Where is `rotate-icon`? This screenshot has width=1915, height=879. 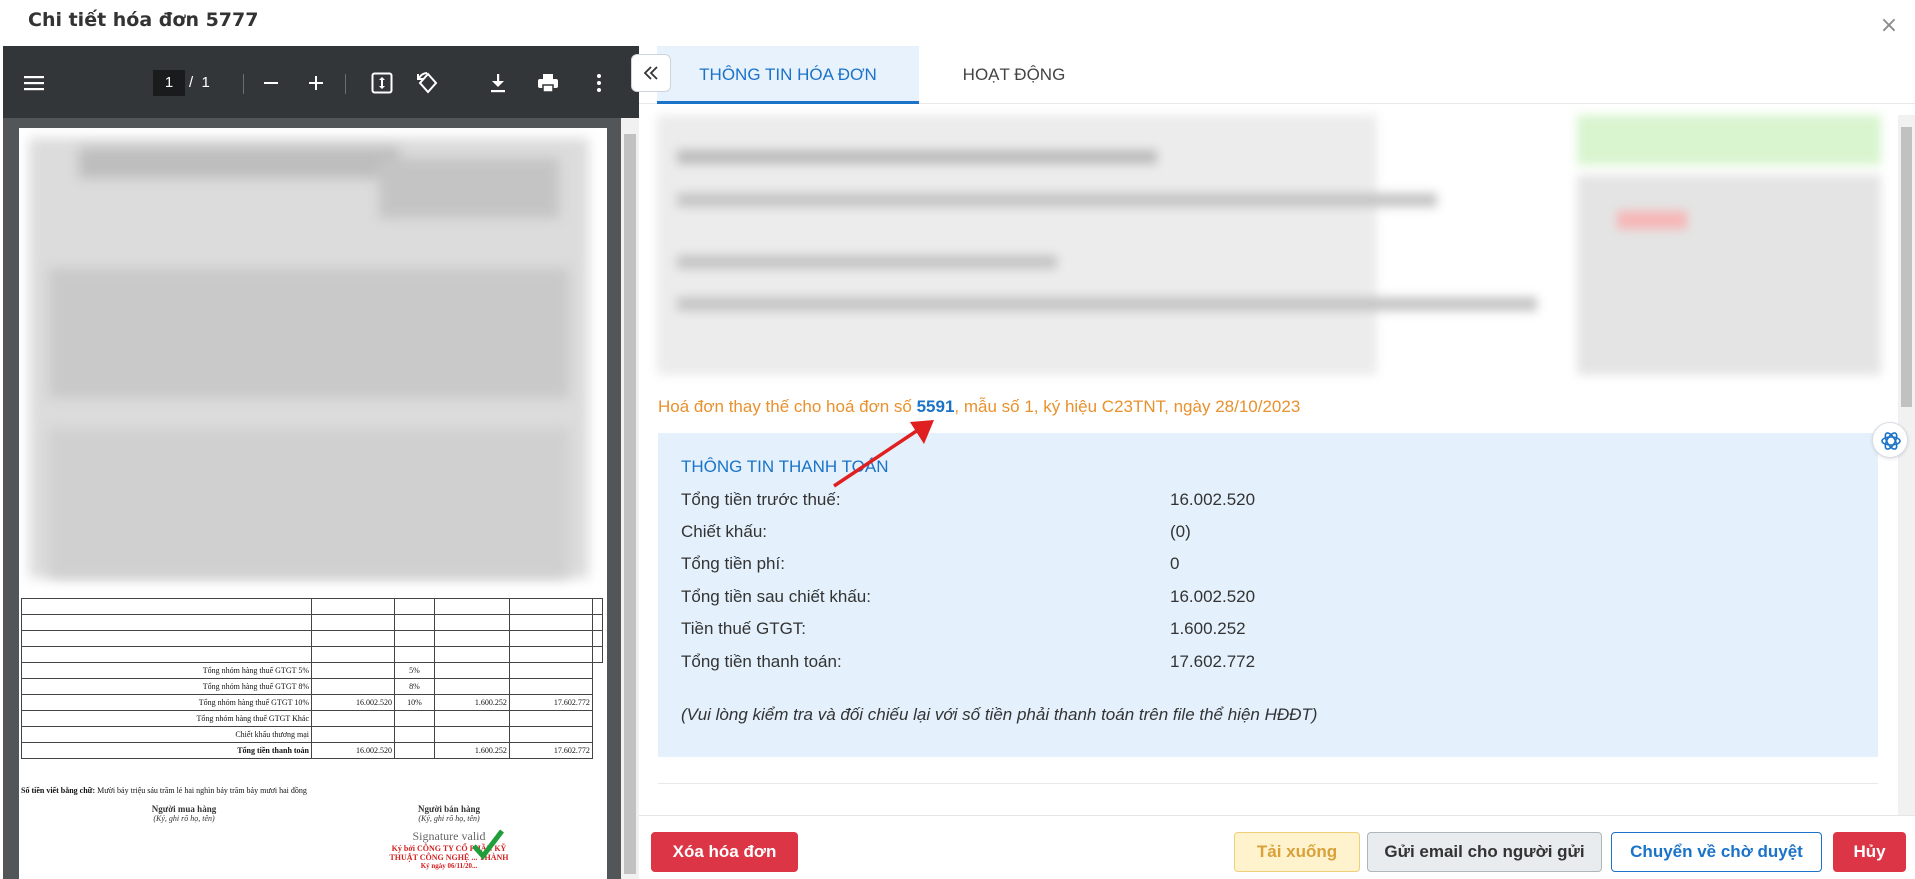
rotate-icon is located at coordinates (428, 83).